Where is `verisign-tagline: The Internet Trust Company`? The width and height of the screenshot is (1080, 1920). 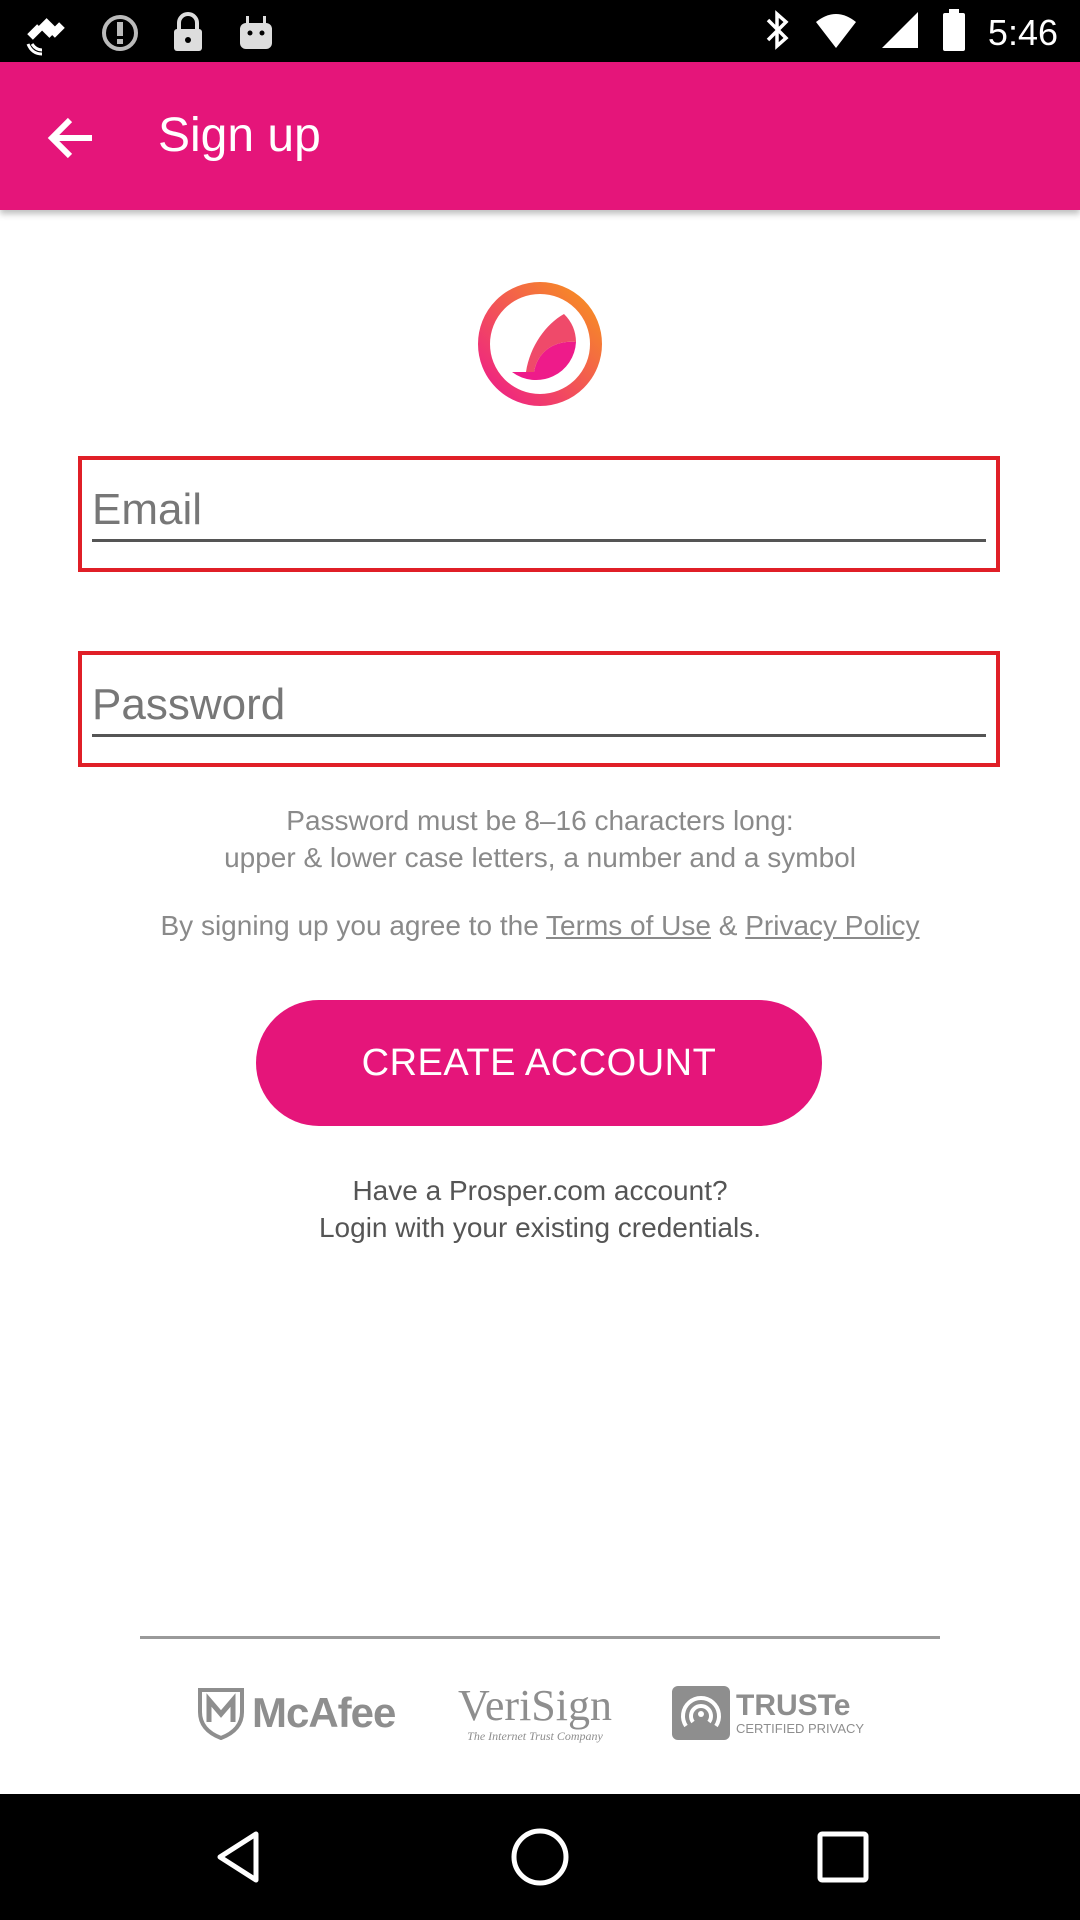 verisign-tagline: The Internet Trust Company is located at coordinates (535, 1735).